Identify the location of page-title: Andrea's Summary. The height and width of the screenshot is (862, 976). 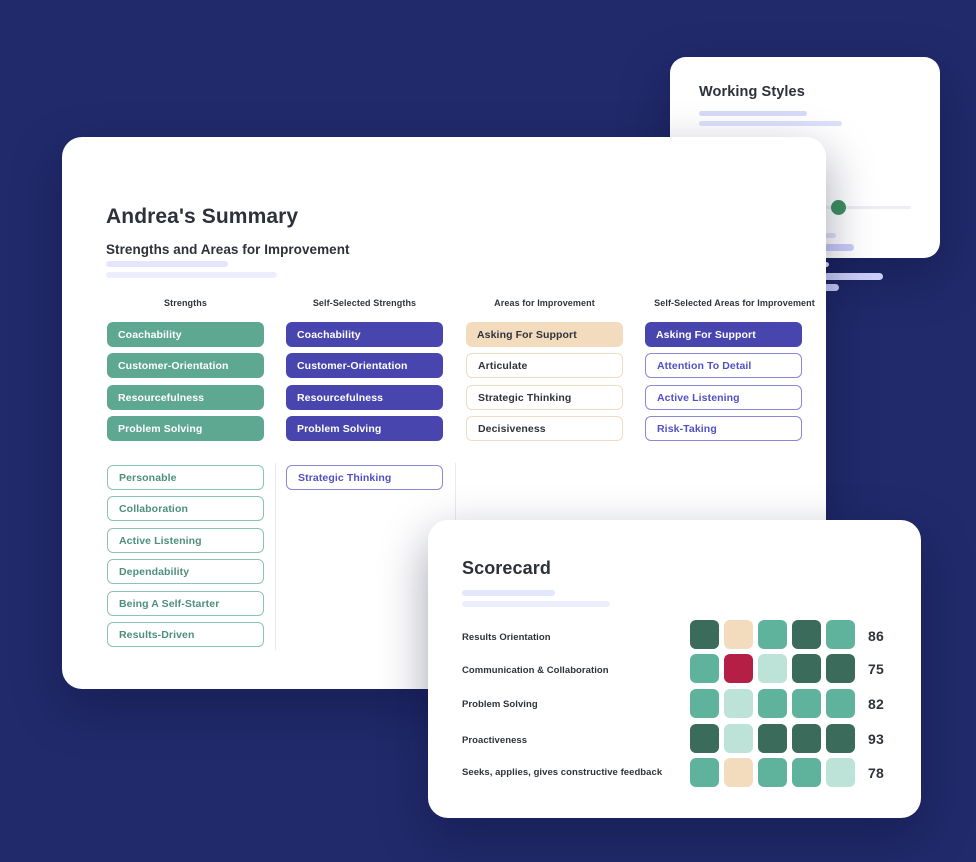
(202, 216).